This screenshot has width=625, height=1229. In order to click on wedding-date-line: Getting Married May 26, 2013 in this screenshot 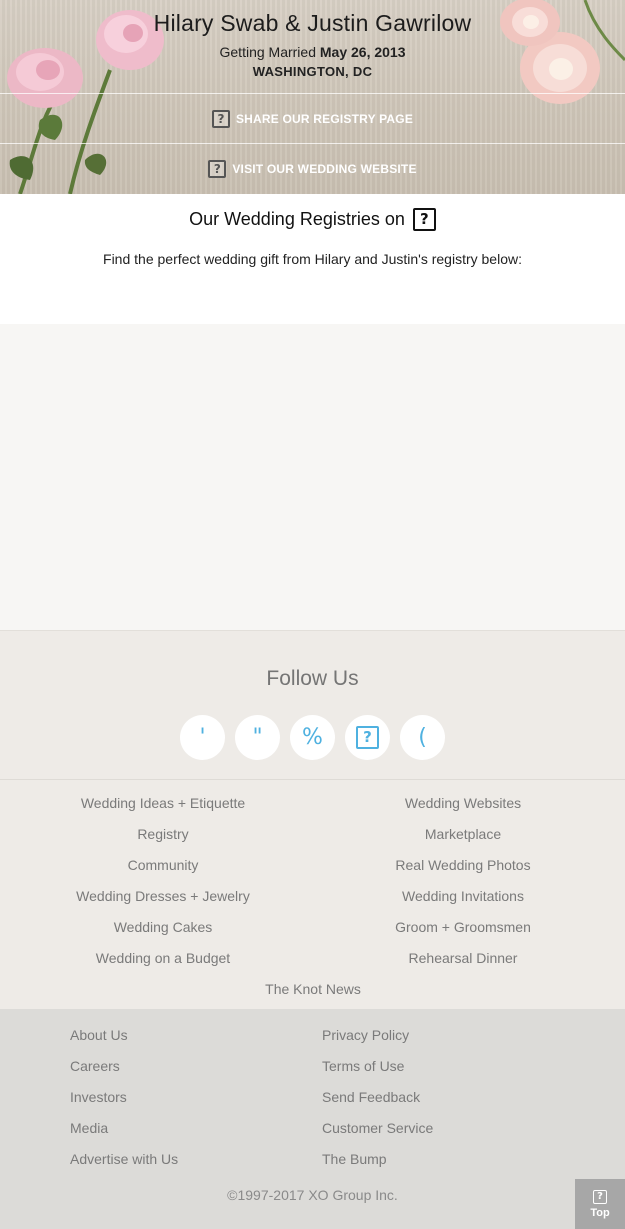, I will do `click(312, 52)`.